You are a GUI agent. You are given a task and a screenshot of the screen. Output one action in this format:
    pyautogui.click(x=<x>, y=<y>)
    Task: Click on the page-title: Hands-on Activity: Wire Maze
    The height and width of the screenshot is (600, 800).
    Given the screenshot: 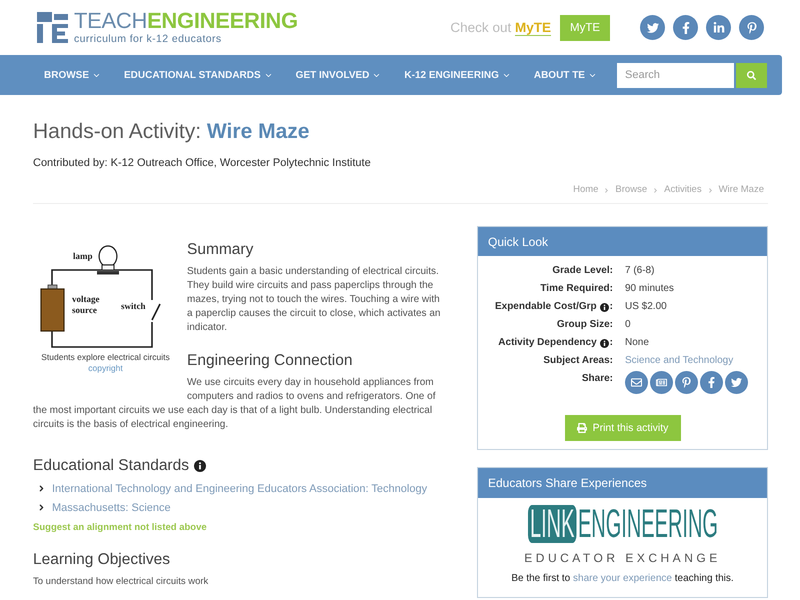 What is the action you would take?
    pyautogui.click(x=171, y=132)
    